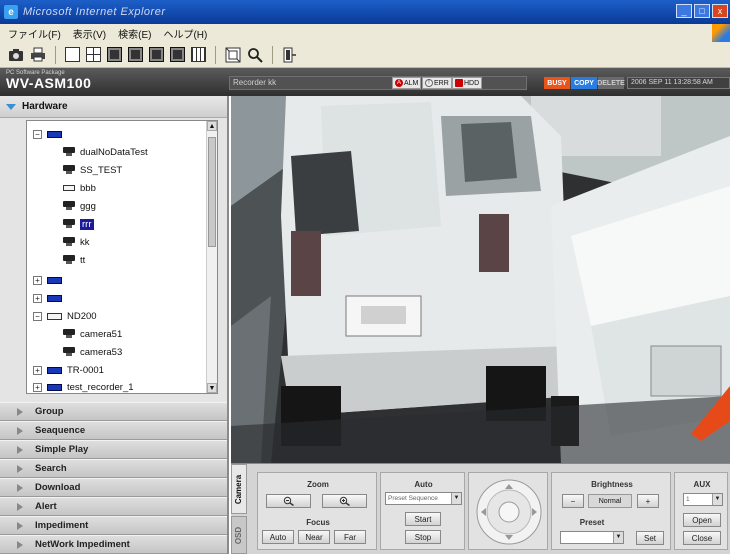 The height and width of the screenshot is (554, 730). Describe the element at coordinates (114, 152) in the screenshot. I see `tree-item-label: dualNoDataTest` at that location.